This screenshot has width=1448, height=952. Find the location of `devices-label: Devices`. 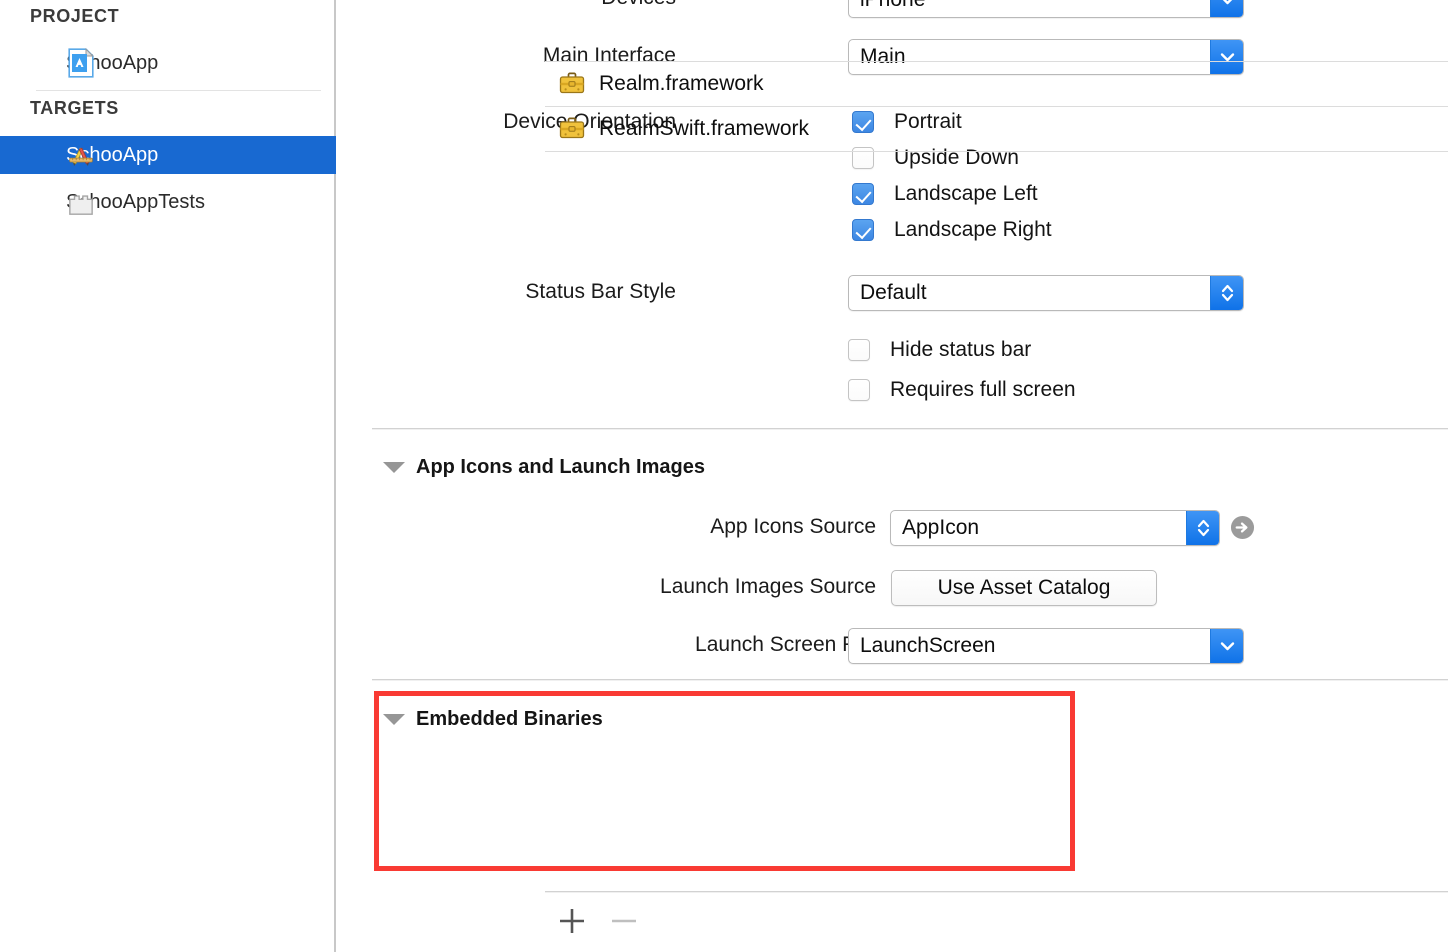

devices-label: Devices is located at coordinates (536, 5).